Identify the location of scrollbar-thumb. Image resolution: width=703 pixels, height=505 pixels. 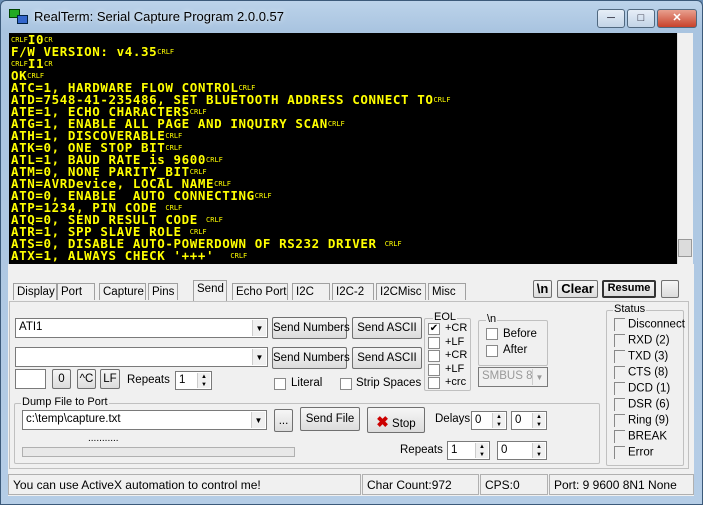
(685, 248).